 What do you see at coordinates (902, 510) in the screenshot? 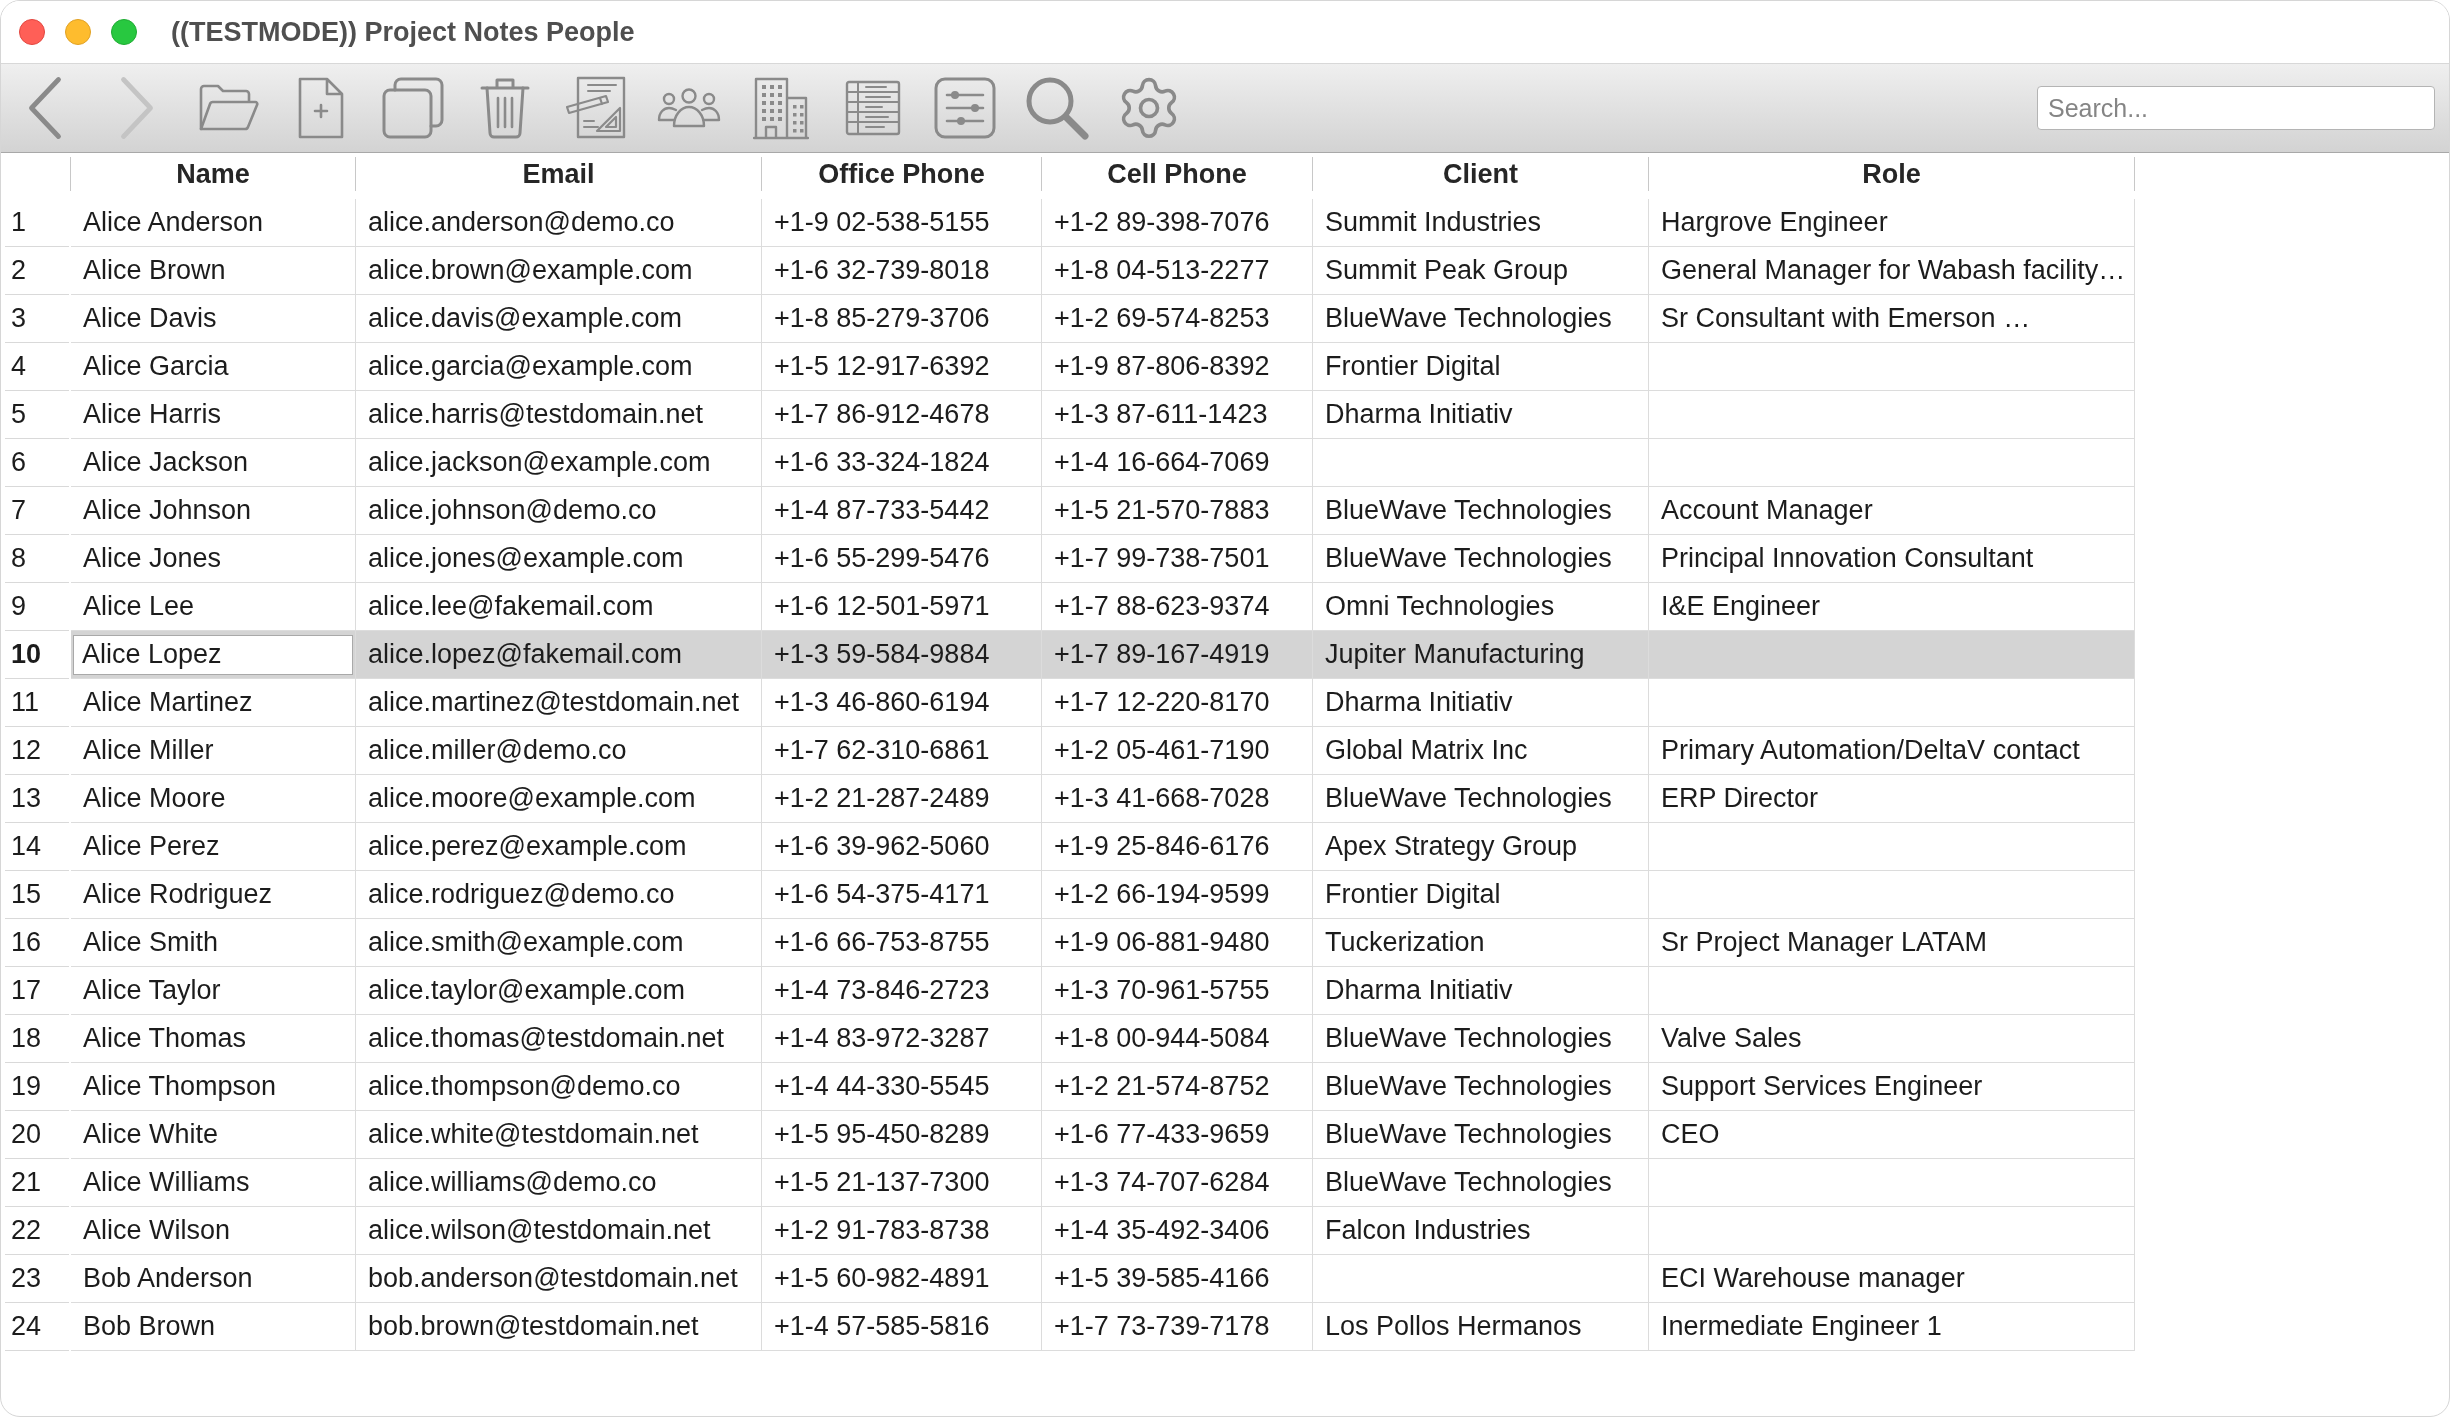
I see `table-cell: +1-4 87-733-5442` at bounding box center [902, 510].